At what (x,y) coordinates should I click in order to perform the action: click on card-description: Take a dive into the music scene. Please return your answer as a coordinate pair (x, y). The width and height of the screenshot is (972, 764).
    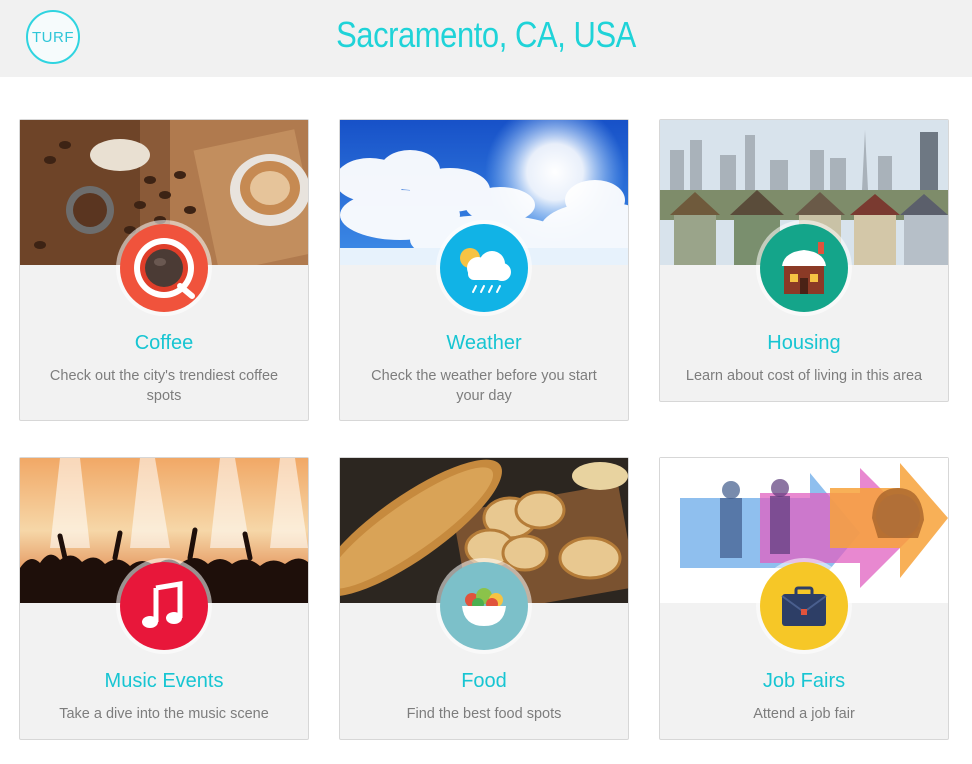
    Looking at the image, I should click on (164, 714).